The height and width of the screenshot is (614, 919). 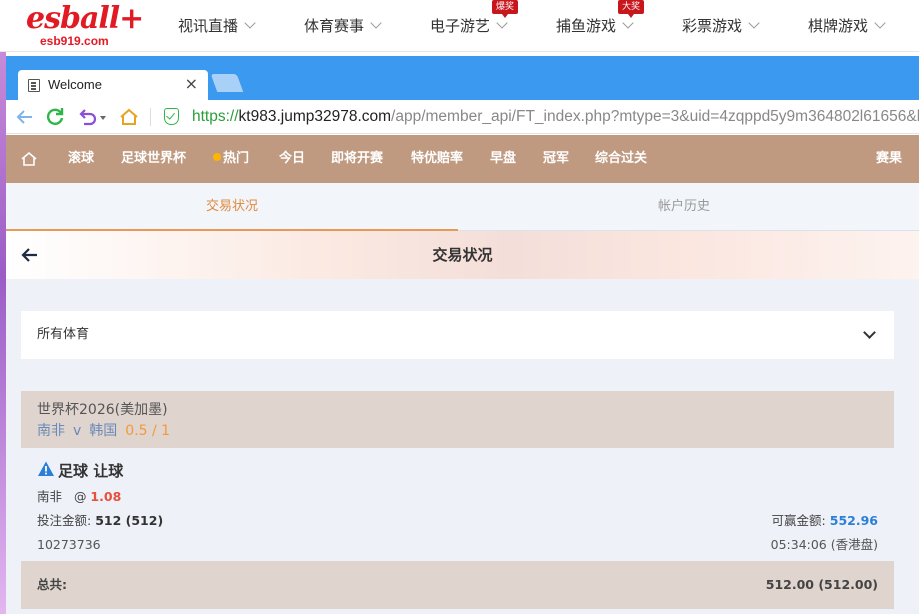 I want to click on close-icon: ×, so click(x=191, y=84).